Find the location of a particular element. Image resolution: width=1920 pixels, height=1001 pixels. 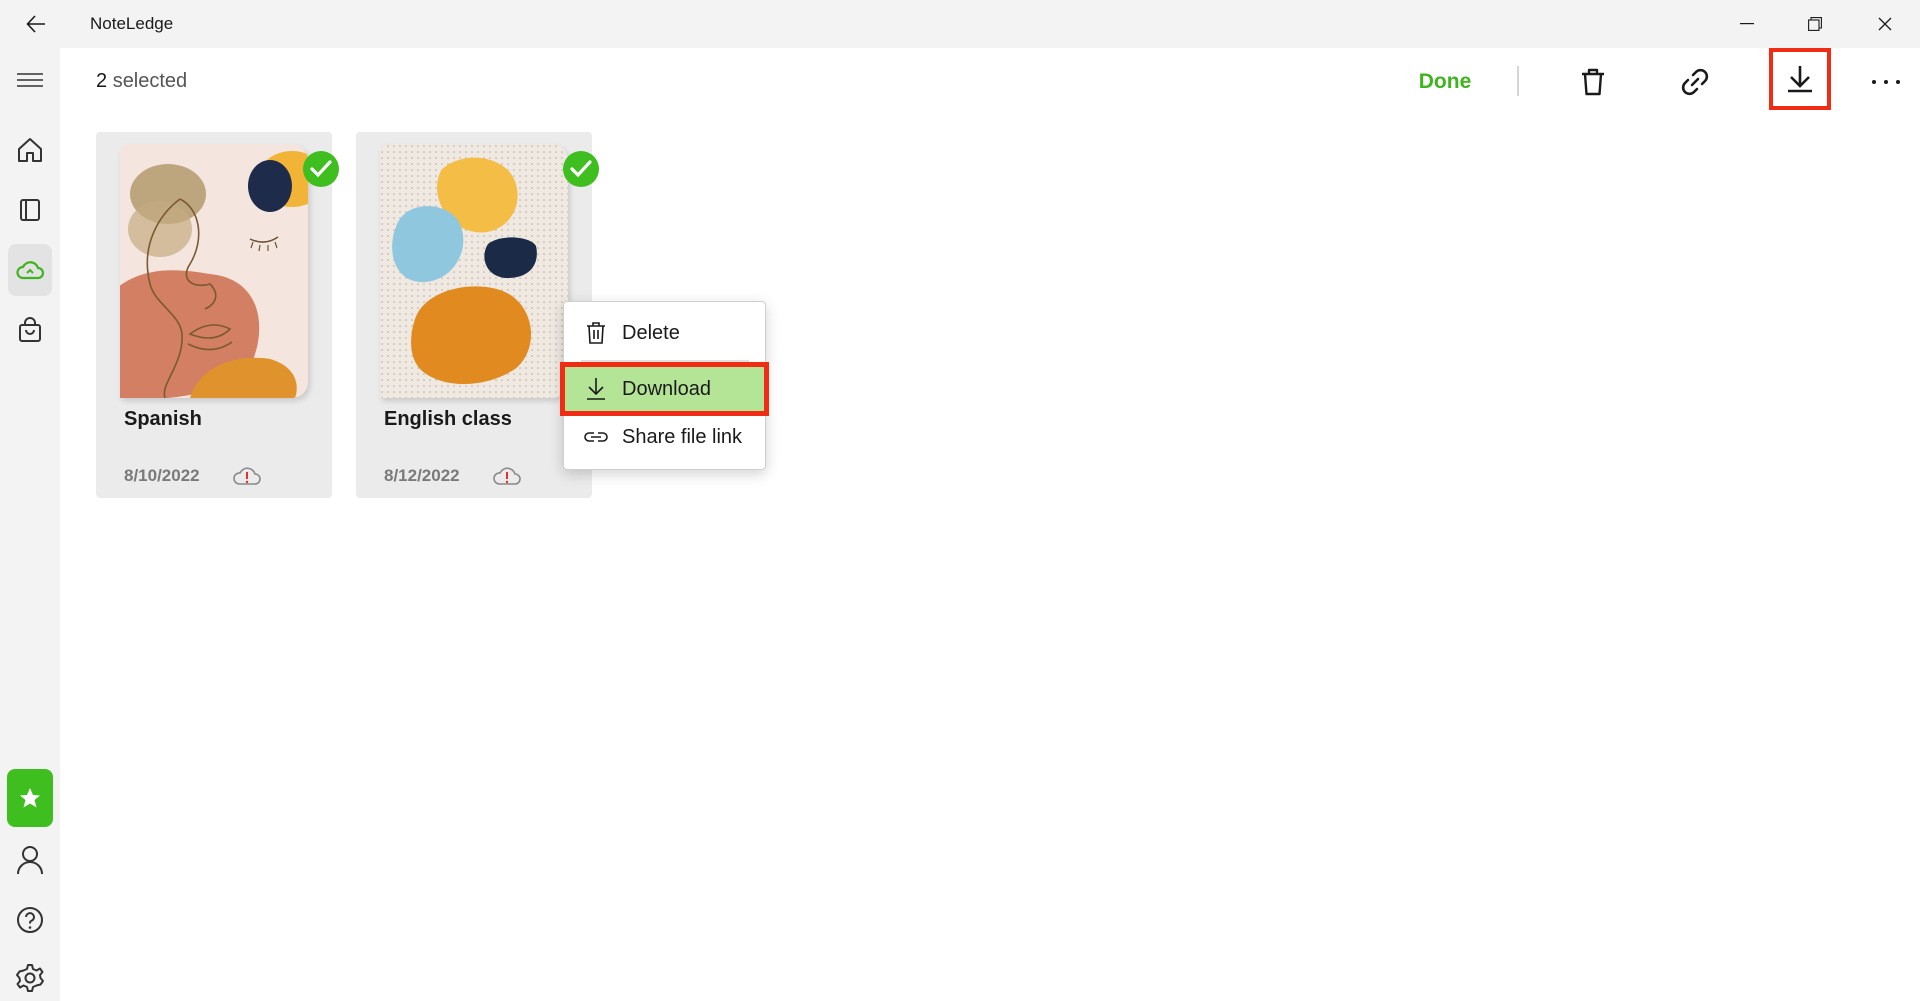

gear-icon is located at coordinates (30, 978).